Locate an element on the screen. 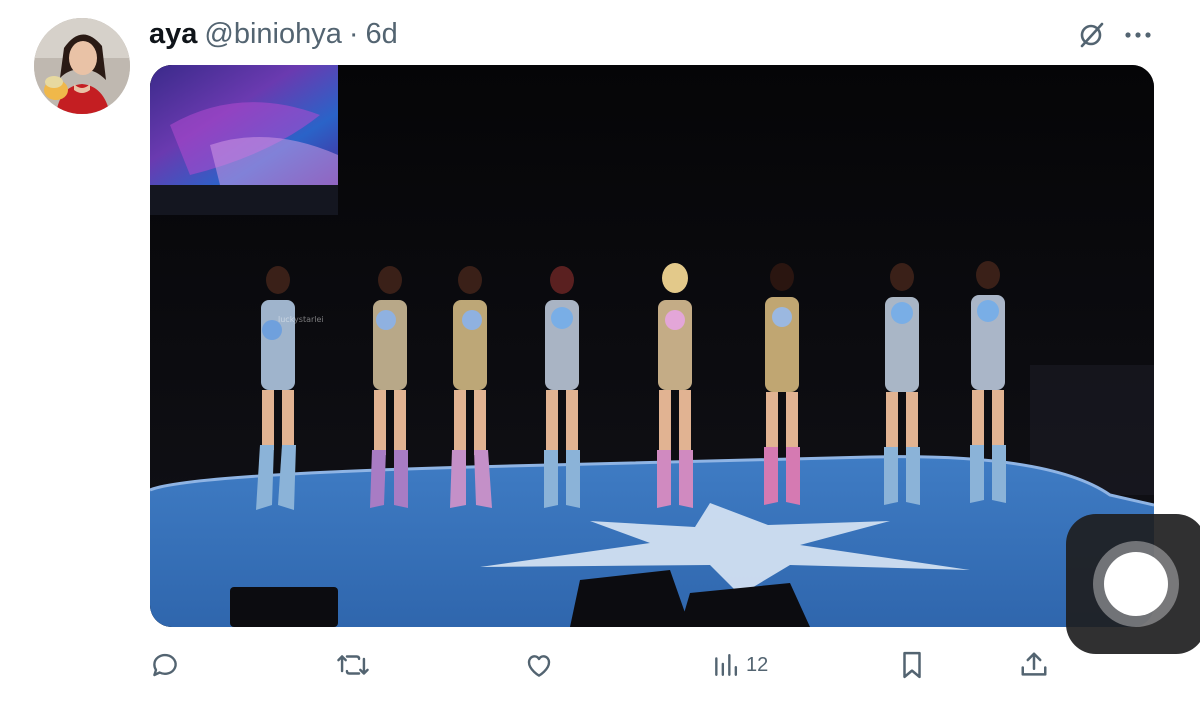  share-button is located at coordinates (1034, 665).